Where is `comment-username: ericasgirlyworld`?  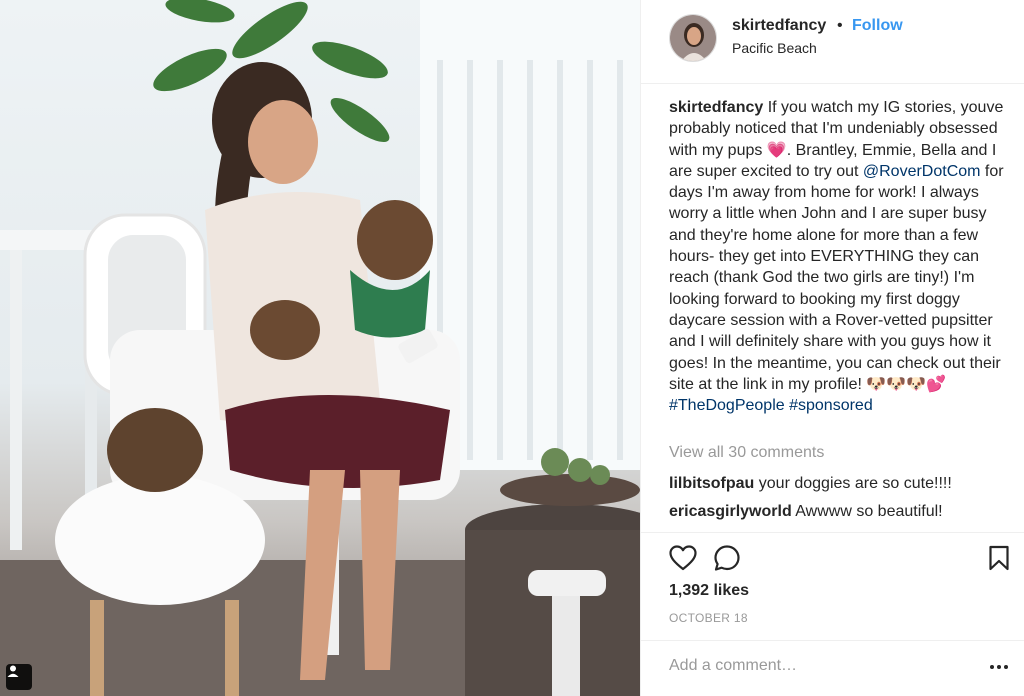 comment-username: ericasgirlyworld is located at coordinates (730, 511).